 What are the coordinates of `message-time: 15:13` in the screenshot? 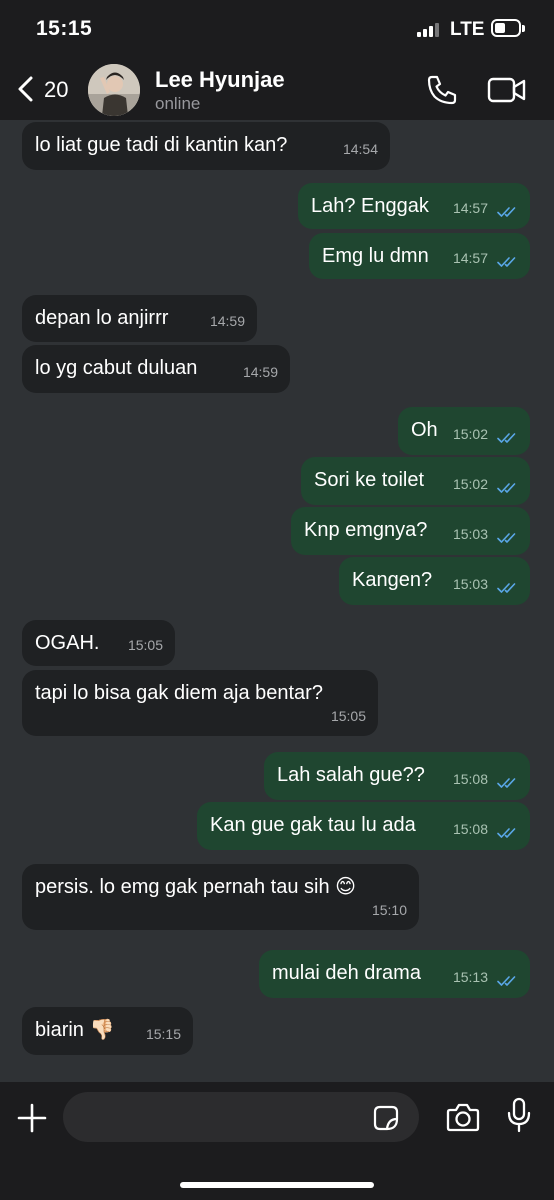 It's located at (470, 977).